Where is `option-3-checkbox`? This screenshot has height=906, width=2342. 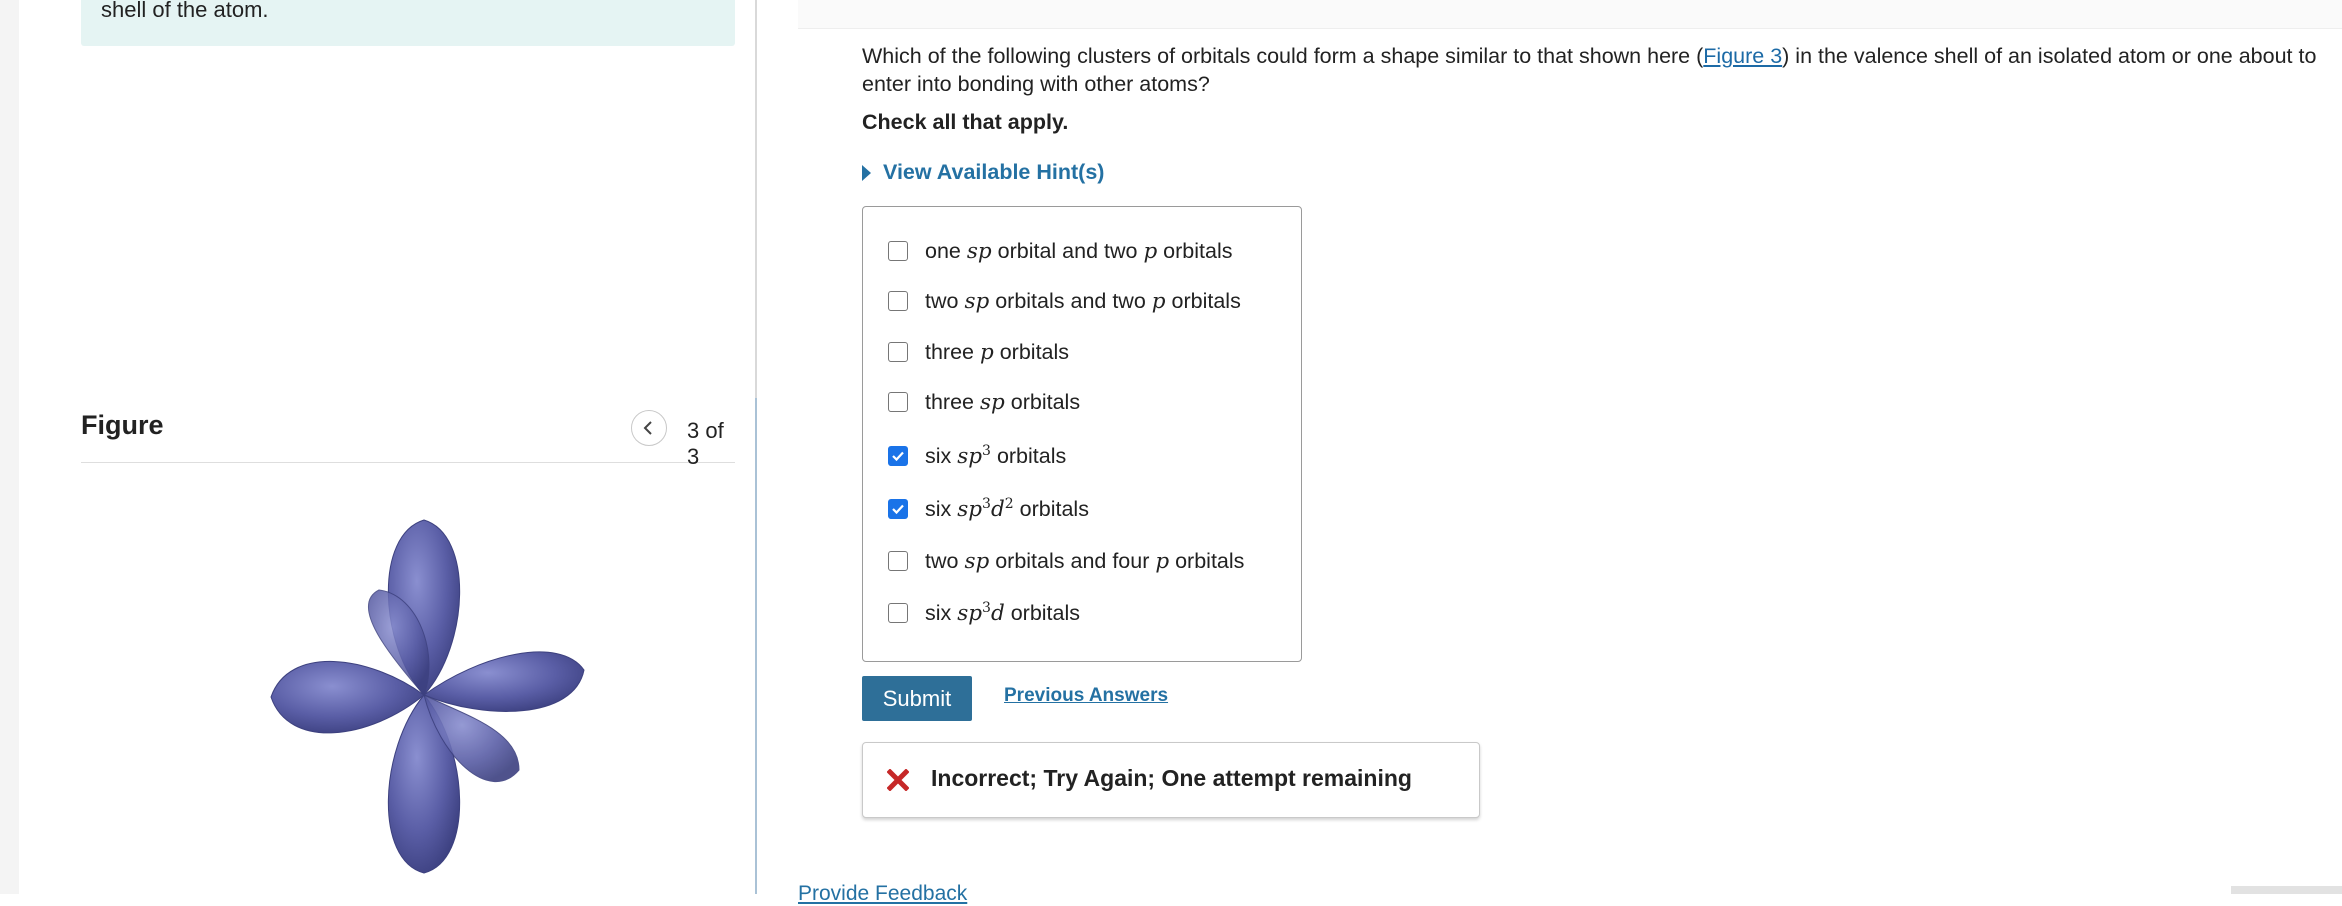 option-3-checkbox is located at coordinates (898, 352).